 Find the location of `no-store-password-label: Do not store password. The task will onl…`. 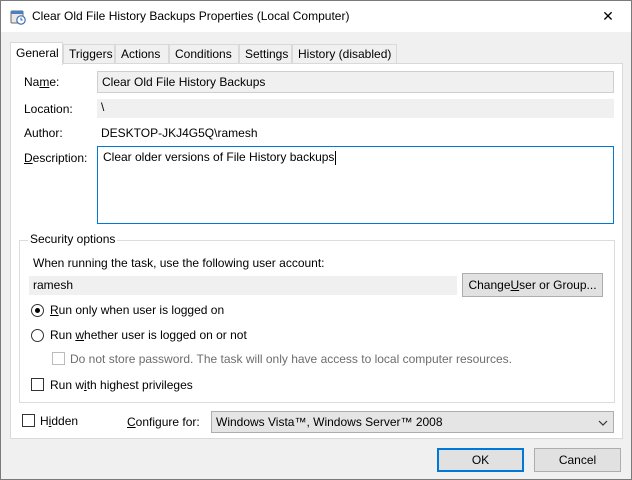

no-store-password-label: Do not store password. The task will onl… is located at coordinates (291, 359).